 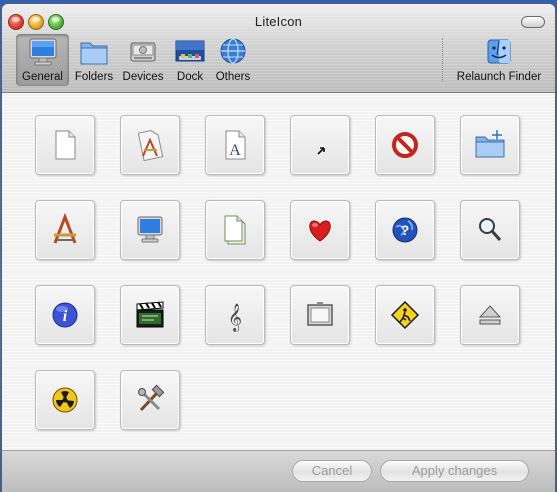 I want to click on icon-tile-clapperboard, so click(x=150, y=315).